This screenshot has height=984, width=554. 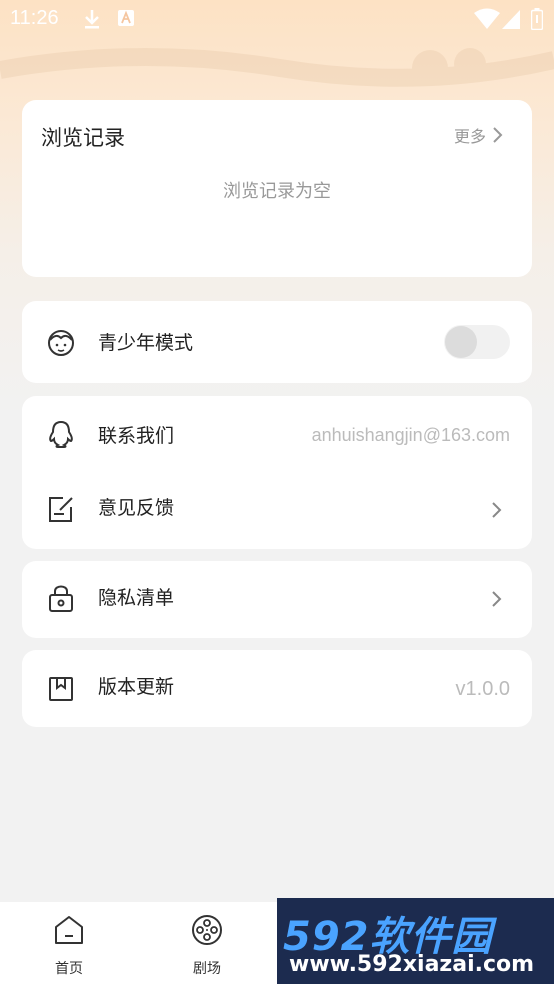 What do you see at coordinates (277, 191) in the screenshot?
I see `history-empty-text: 浏览记录为空` at bounding box center [277, 191].